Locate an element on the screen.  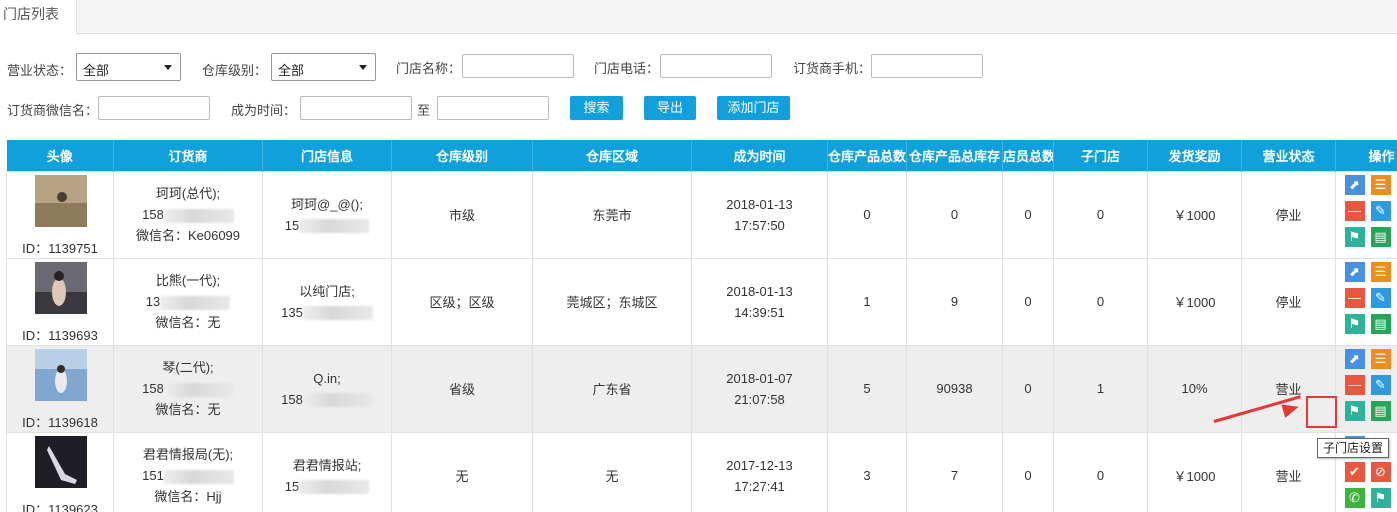
distributor-cell: 比熊(一代); 13 微信名：无 is located at coordinates (188, 301).